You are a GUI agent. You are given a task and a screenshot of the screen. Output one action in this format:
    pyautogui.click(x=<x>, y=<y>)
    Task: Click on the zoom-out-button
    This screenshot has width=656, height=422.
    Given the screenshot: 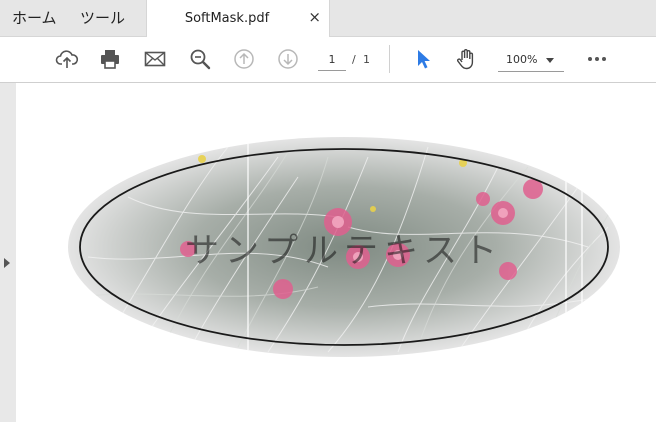 What is the action you would take?
    pyautogui.click(x=200, y=59)
    